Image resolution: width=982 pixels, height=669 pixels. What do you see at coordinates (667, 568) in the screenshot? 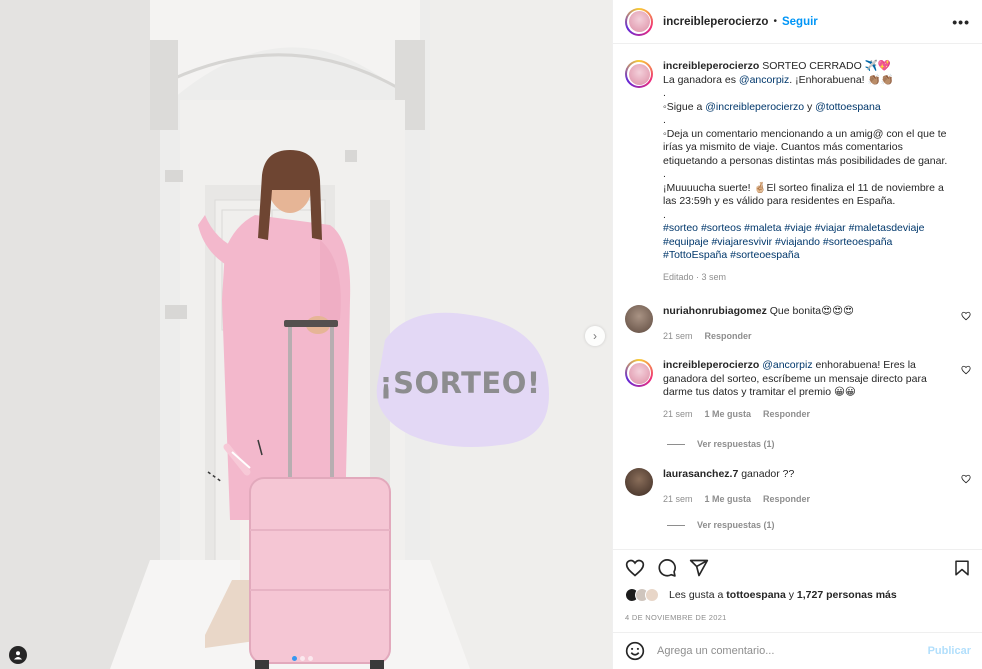
I see `comment-icon` at bounding box center [667, 568].